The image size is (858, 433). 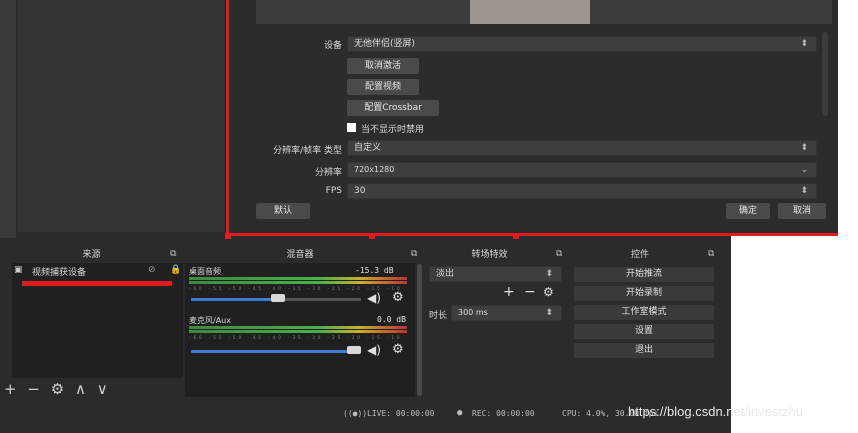 What do you see at coordinates (8, 119) in the screenshot?
I see `preview-left-edge` at bounding box center [8, 119].